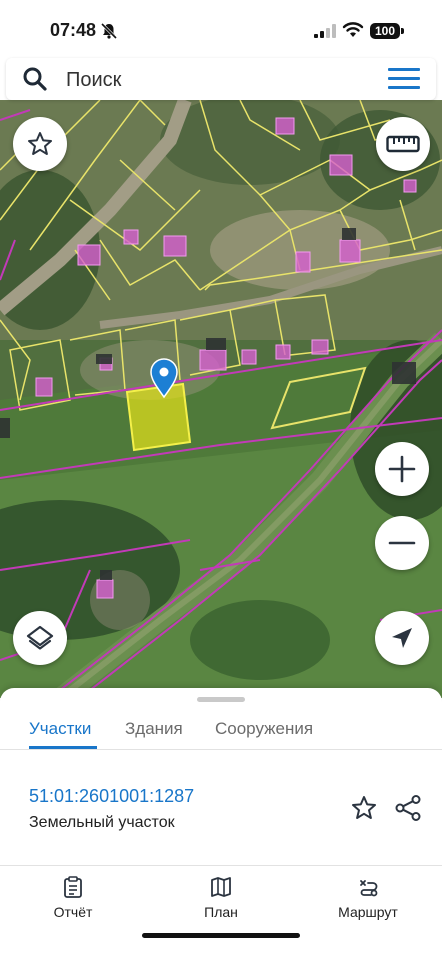 The image size is (442, 960). Describe the element at coordinates (111, 796) in the screenshot. I see `cadastral-number: 51:01:2601001:1287` at that location.